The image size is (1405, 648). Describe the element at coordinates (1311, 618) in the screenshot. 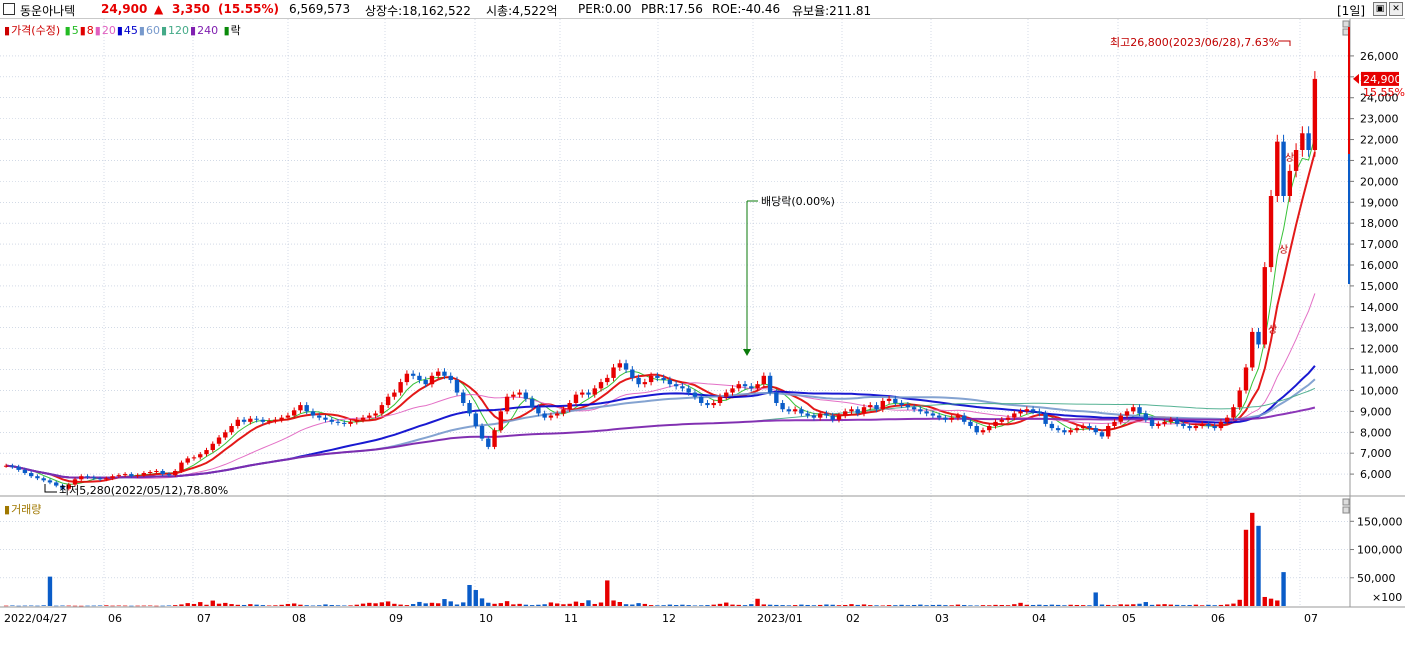

I see `x-tick-label: 07` at that location.